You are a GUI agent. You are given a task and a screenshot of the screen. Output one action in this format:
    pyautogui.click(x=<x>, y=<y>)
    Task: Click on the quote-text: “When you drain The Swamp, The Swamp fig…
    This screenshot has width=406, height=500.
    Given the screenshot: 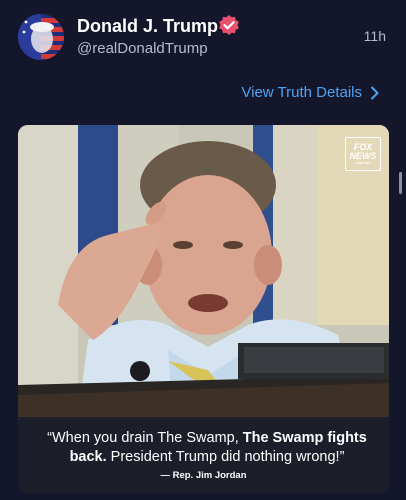 What is the action you would take?
    pyautogui.click(x=207, y=447)
    